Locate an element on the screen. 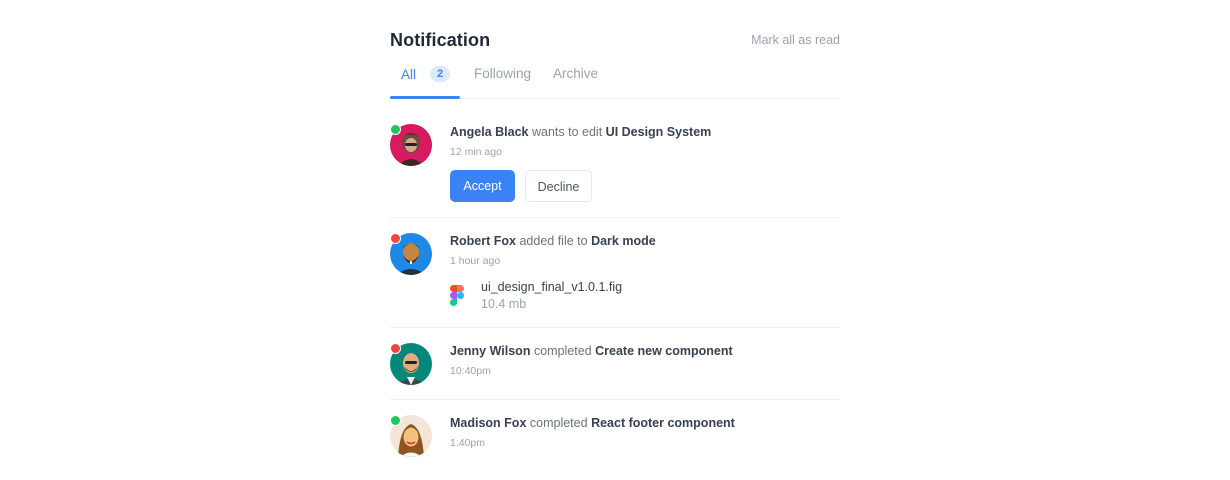  target-name: Dark mode is located at coordinates (623, 241).